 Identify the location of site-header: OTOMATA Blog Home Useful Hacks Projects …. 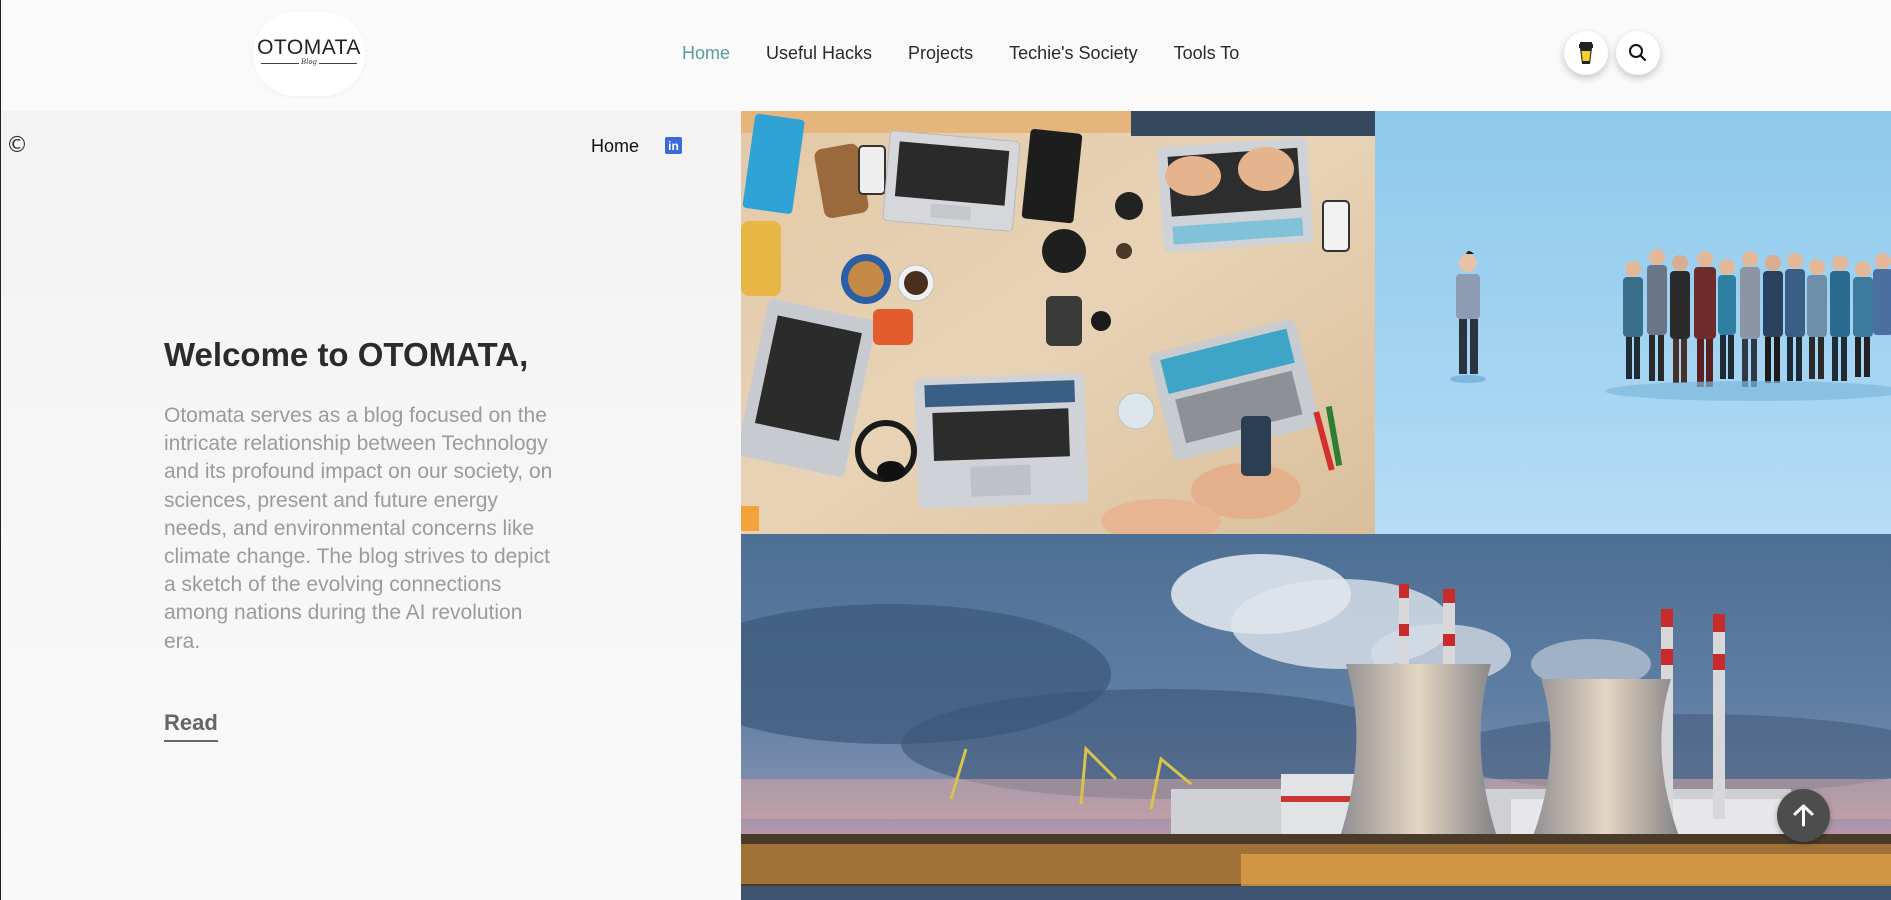
(946, 55).